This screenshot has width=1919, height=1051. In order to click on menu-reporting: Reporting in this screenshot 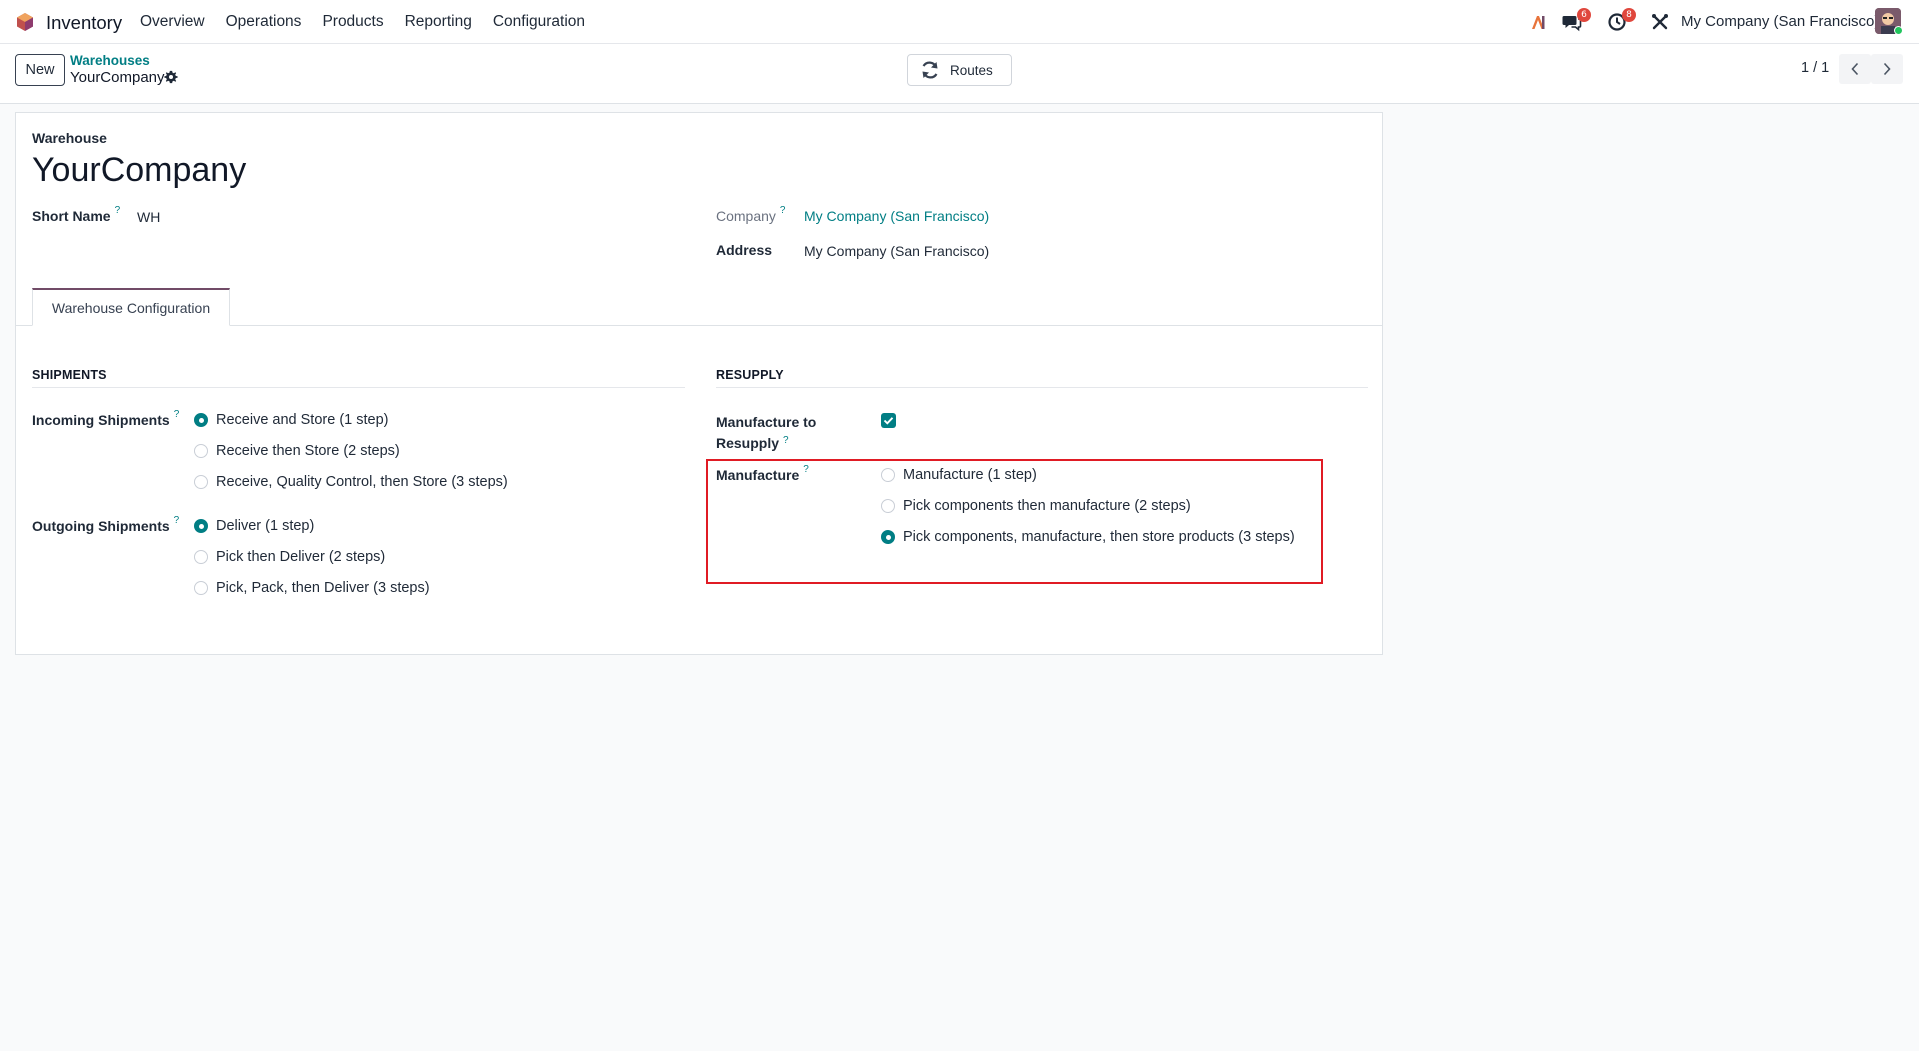, I will do `click(438, 22)`.